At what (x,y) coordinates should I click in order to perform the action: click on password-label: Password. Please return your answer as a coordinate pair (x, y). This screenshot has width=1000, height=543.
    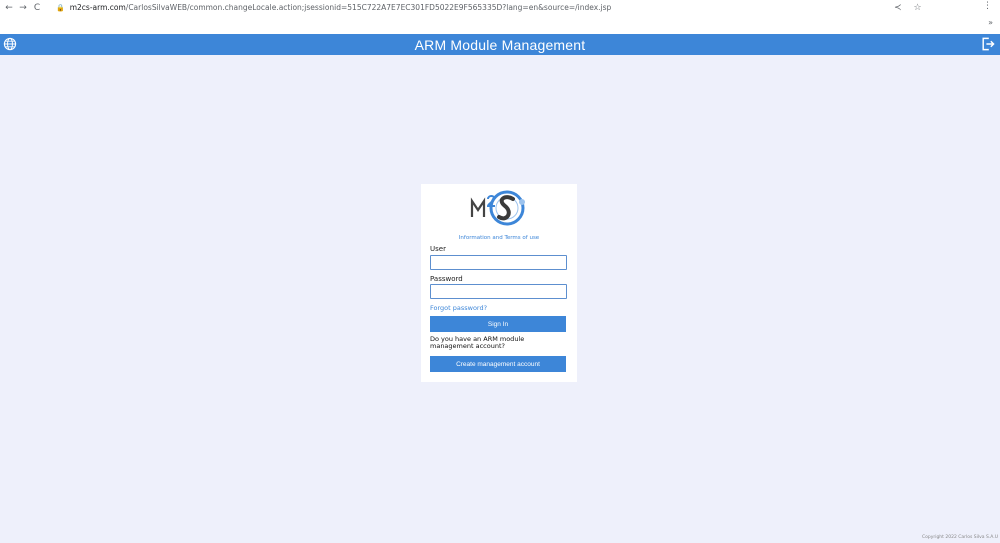
    Looking at the image, I should click on (446, 279).